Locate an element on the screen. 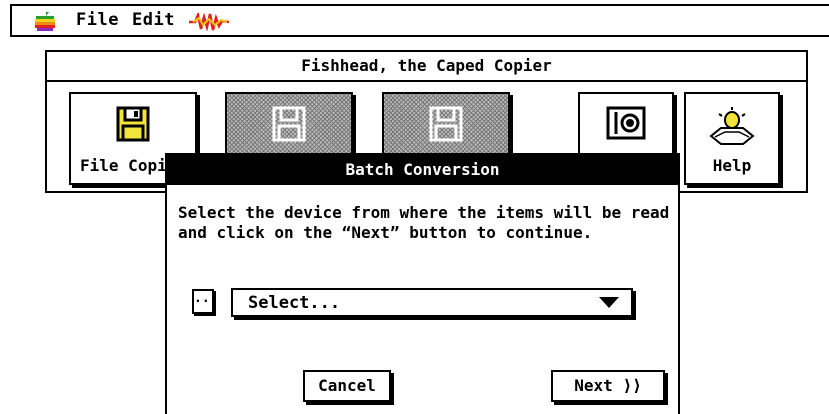 The width and height of the screenshot is (829, 414). sound-wave-icon is located at coordinates (209, 22).